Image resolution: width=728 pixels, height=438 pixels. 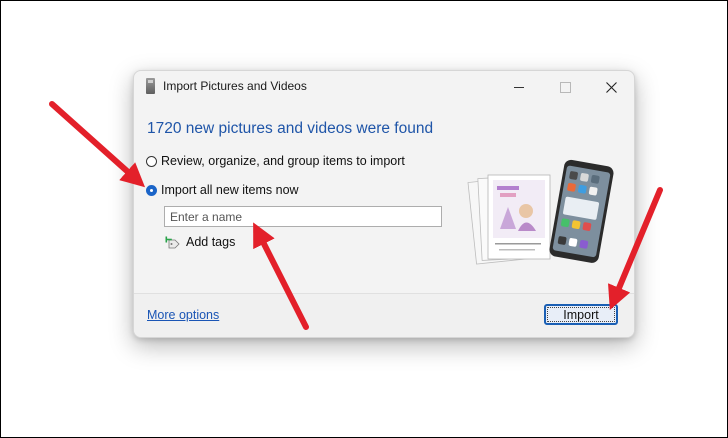 I want to click on minimize-icon, so click(x=519, y=87).